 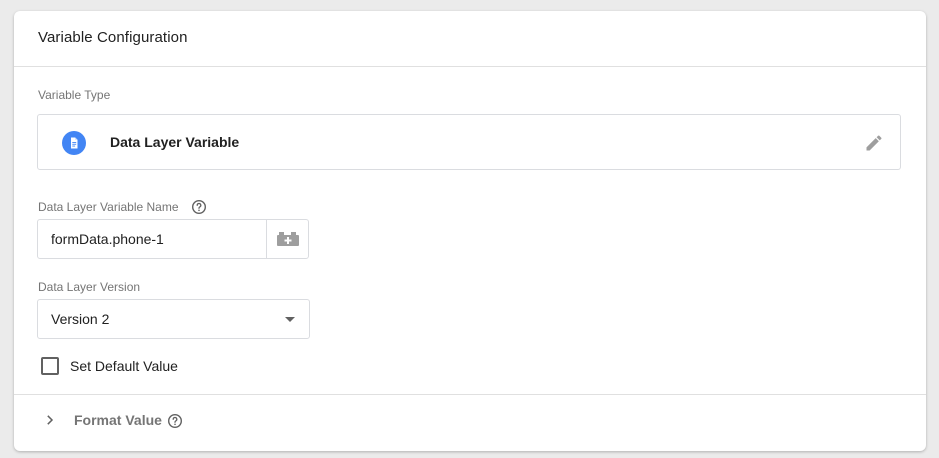 I want to click on document-icon, so click(x=74, y=143).